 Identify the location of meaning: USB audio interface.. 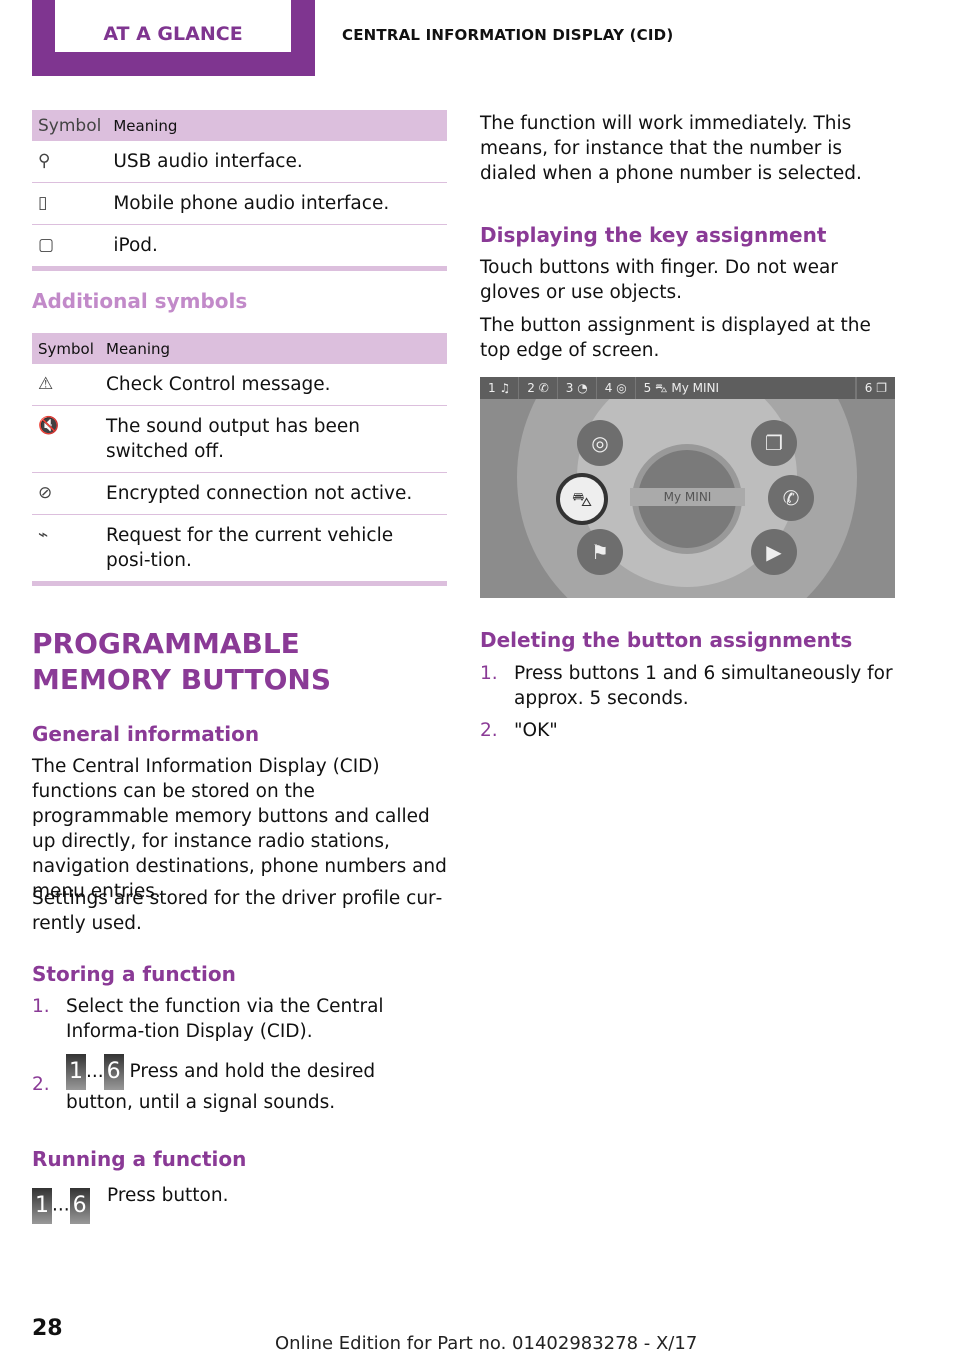
(277, 162).